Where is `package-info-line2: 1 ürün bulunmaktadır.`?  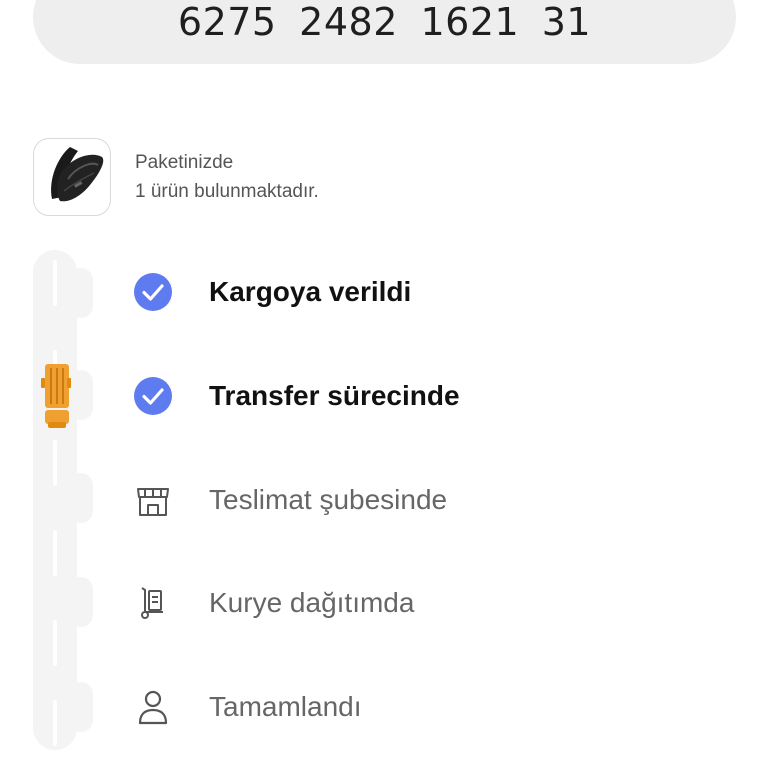 package-info-line2: 1 ürün bulunmaktadır. is located at coordinates (227, 191).